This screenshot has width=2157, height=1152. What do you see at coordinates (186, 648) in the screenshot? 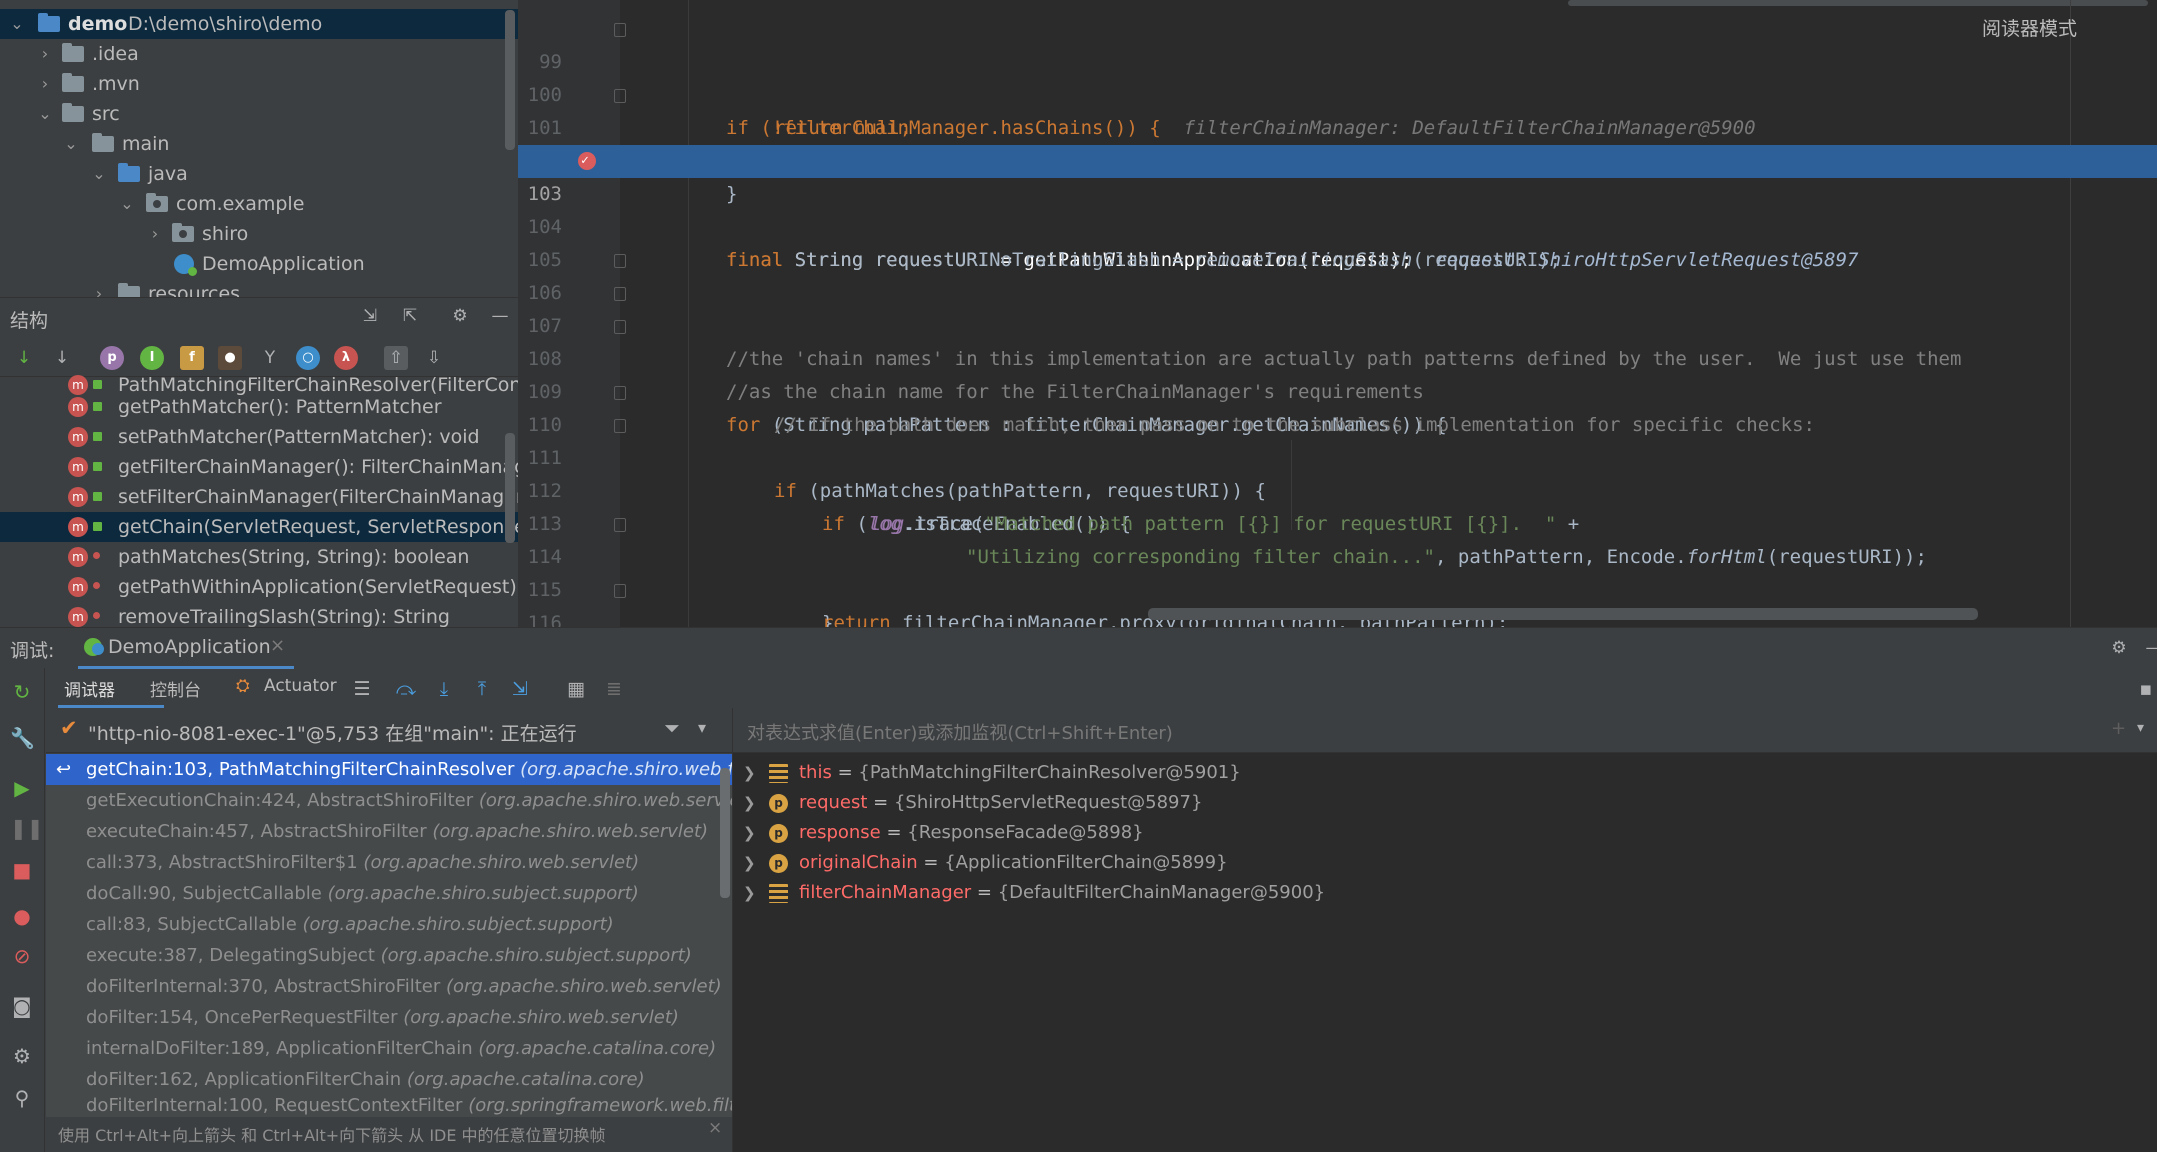
I see `run-config-tab: DemoApplication ×` at bounding box center [186, 648].